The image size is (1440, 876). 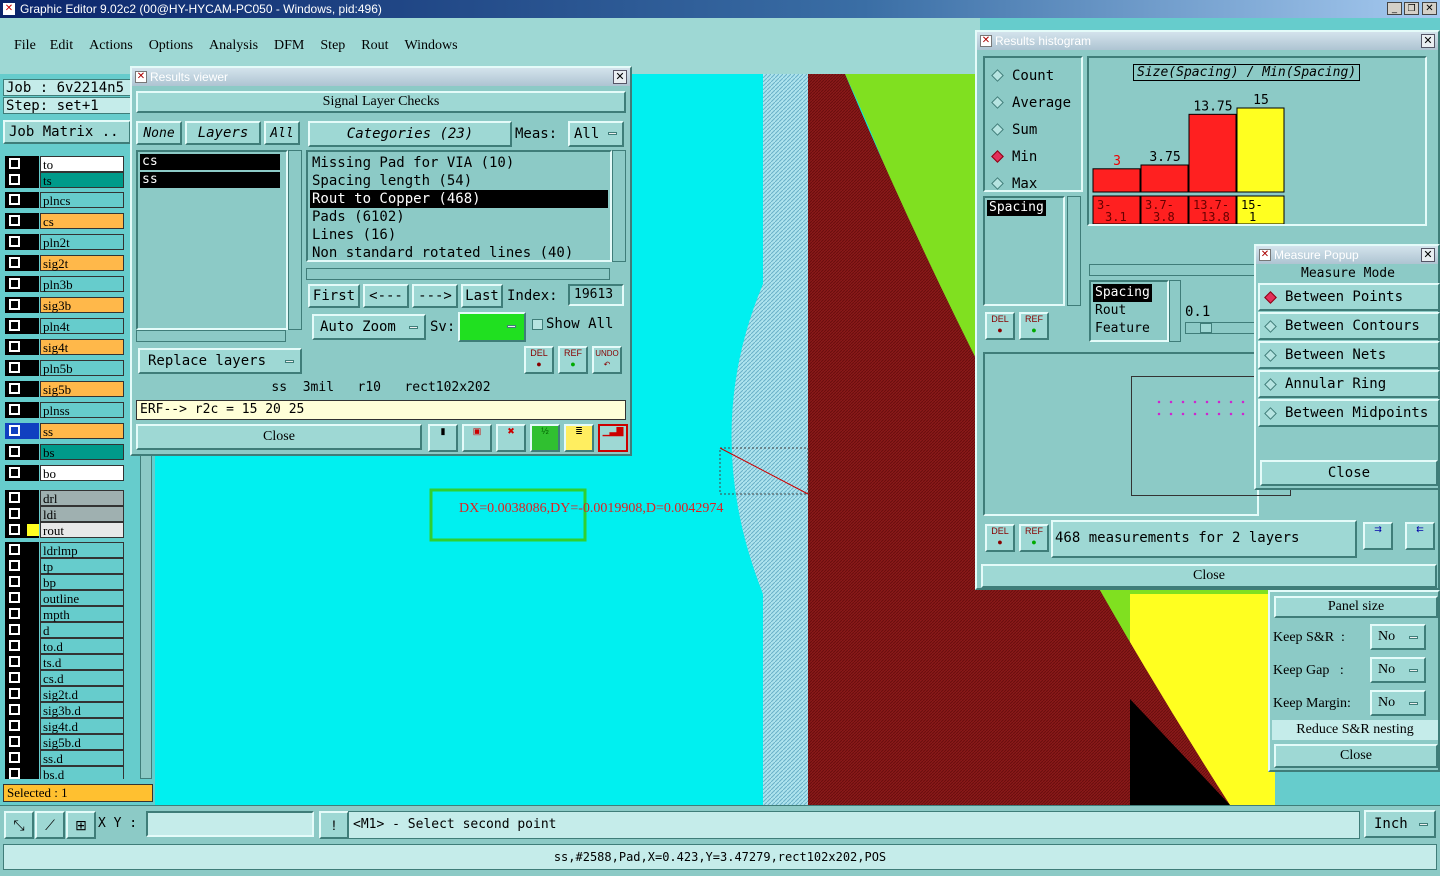 I want to click on info-icon: !, so click(x=334, y=825).